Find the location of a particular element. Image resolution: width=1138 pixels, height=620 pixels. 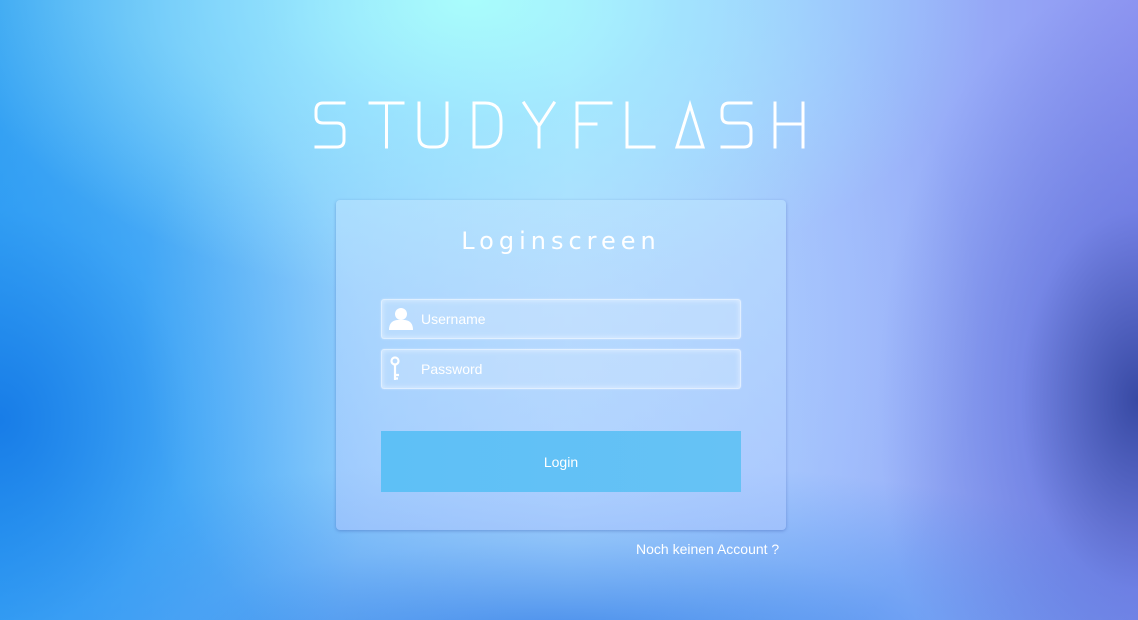

user-icon is located at coordinates (401, 319).